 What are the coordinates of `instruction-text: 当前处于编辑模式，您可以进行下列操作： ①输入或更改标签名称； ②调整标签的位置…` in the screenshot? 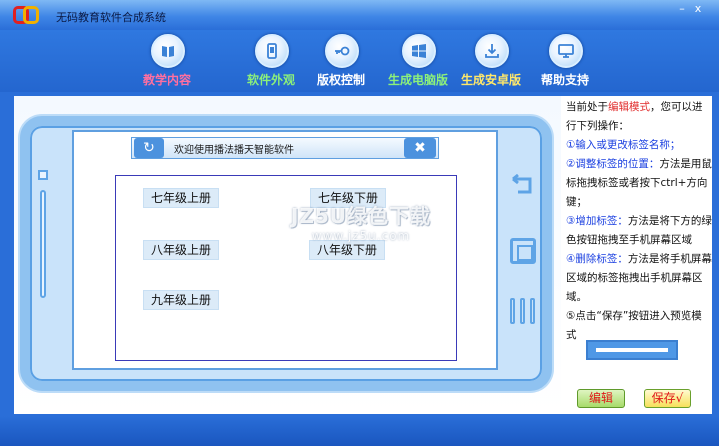 It's located at (639, 221).